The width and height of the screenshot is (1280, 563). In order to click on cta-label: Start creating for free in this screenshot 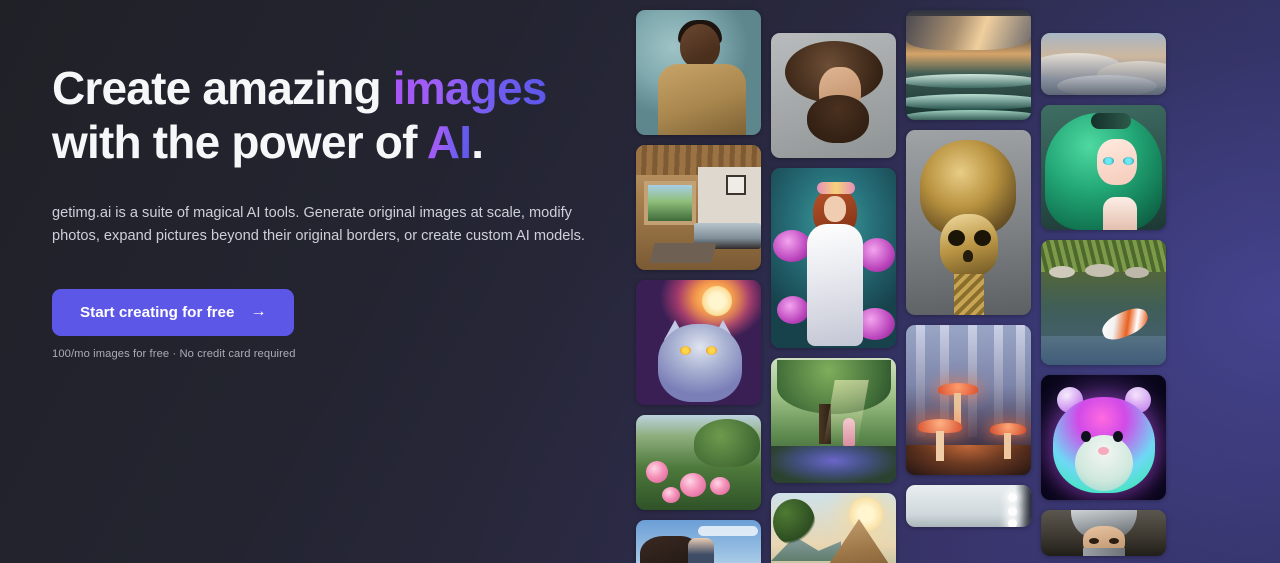, I will do `click(157, 312)`.